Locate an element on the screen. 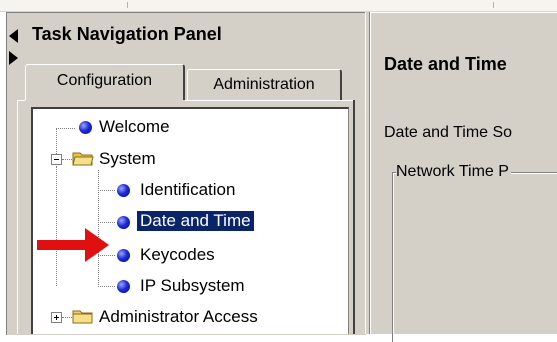  tree-item-date-and-time: Date and Time is located at coordinates (195, 221).